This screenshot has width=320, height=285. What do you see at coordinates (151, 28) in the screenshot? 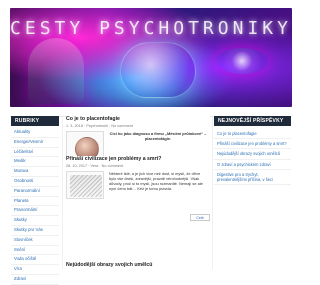
I see `banner-title: CESTY PSYCHOTRONIKY` at bounding box center [151, 28].